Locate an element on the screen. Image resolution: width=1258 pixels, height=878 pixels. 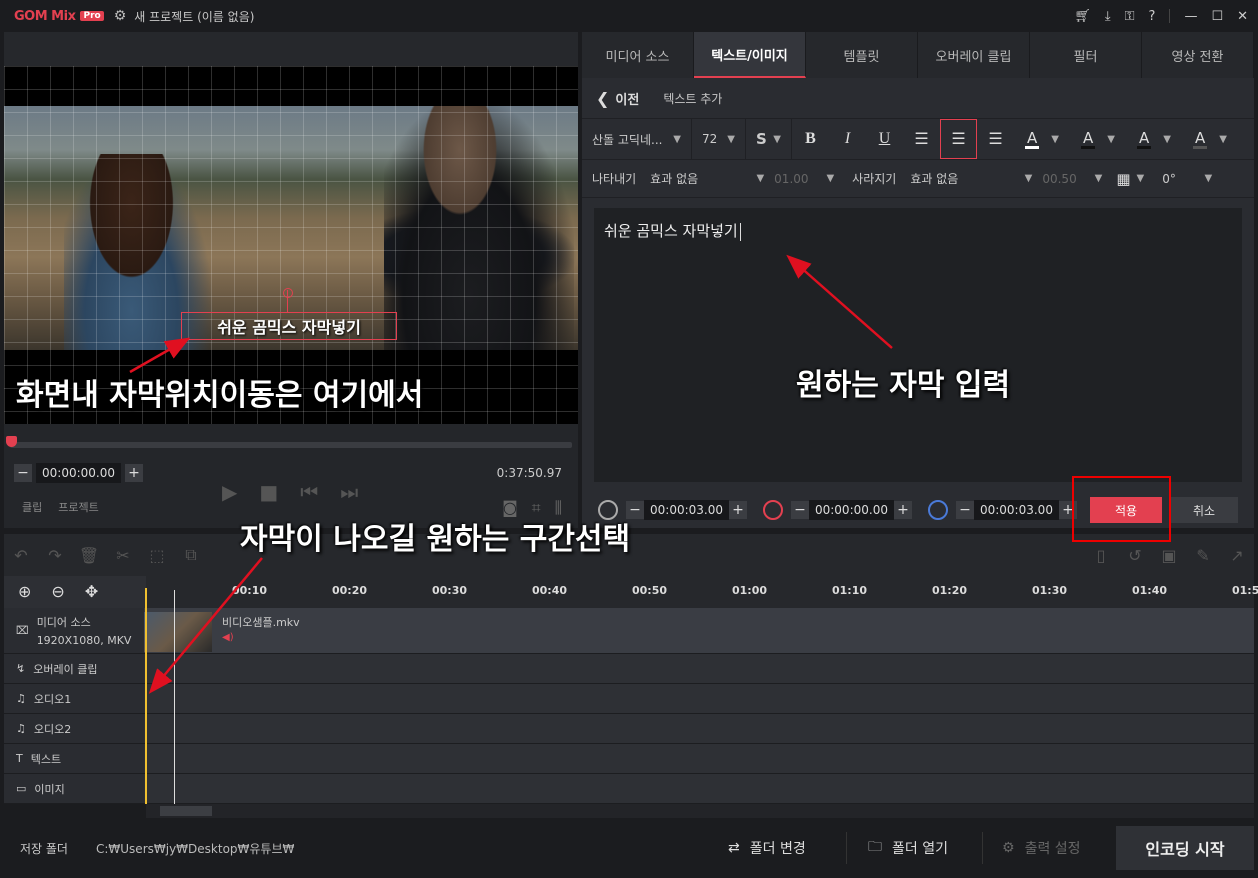
italic-button: I is located at coordinates (847, 139).